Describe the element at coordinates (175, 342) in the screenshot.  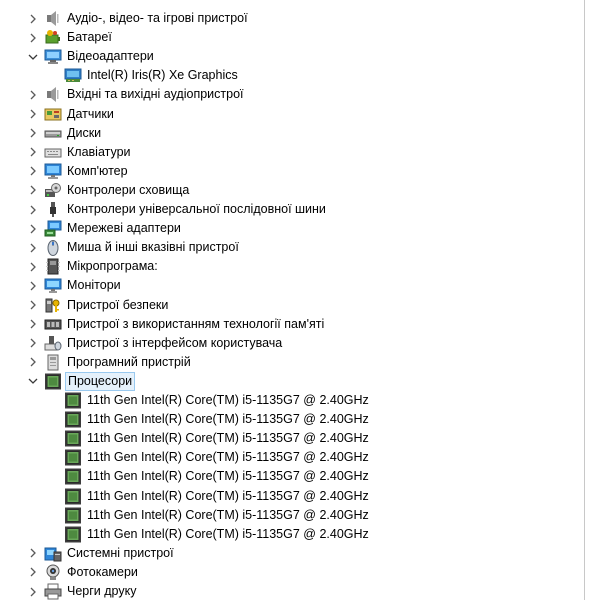
I see `tree-item-label: Пристрої з інтерфейсом користувача` at that location.